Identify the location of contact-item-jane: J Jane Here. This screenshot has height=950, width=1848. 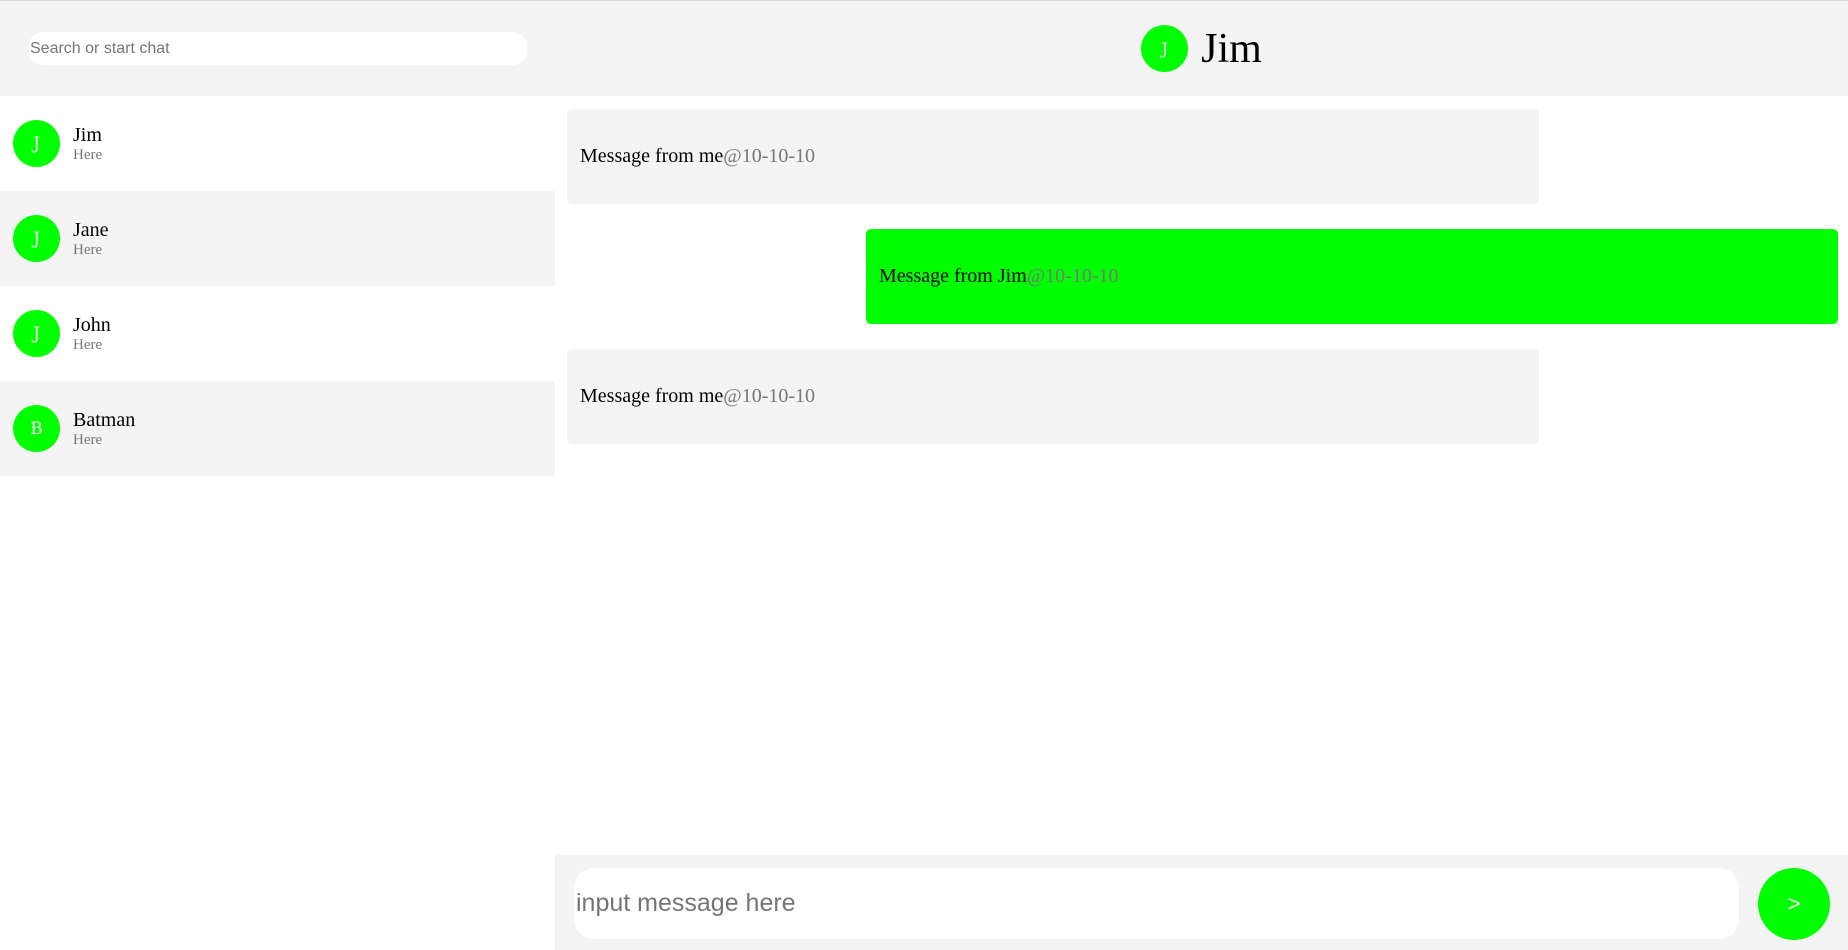
(277, 238).